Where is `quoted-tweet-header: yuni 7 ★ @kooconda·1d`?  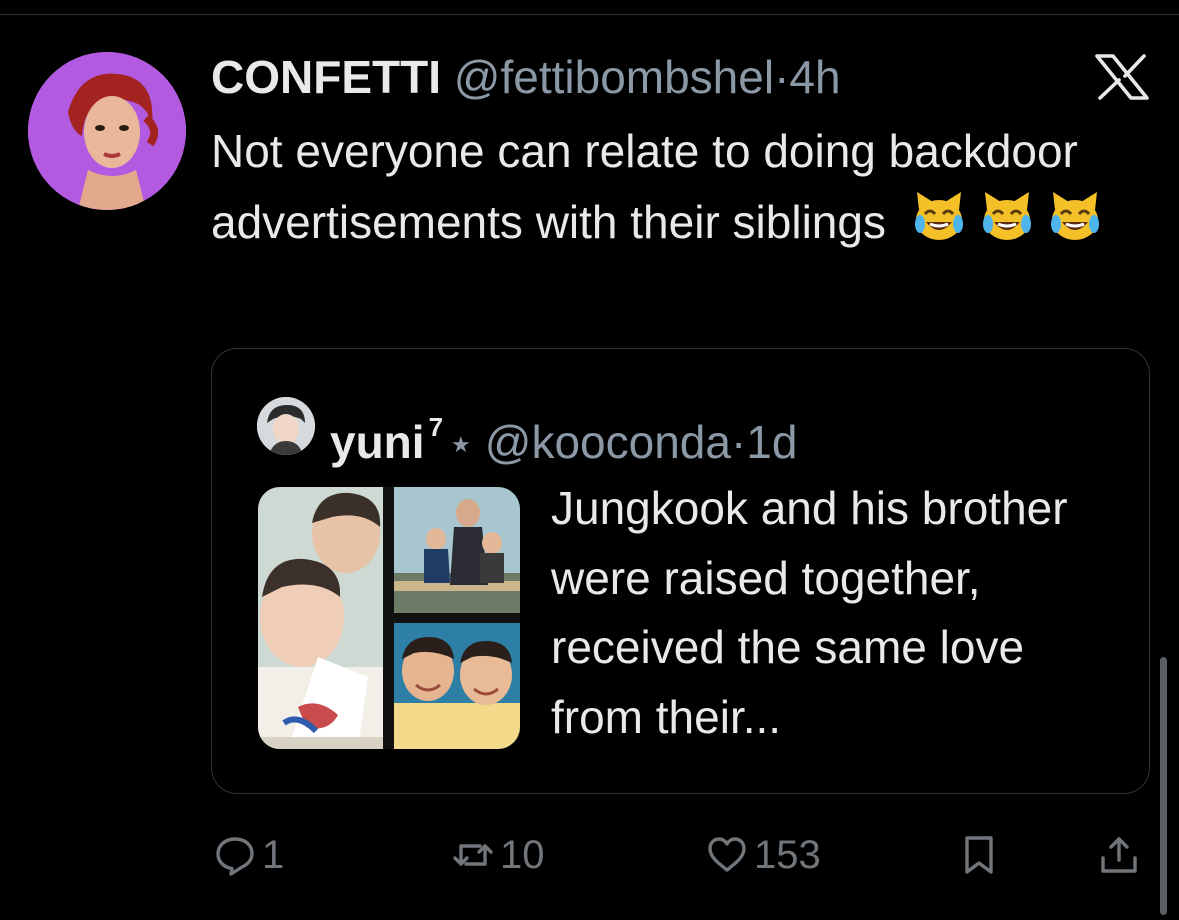 quoted-tweet-header: yuni 7 ★ @kooconda·1d is located at coordinates (563, 436).